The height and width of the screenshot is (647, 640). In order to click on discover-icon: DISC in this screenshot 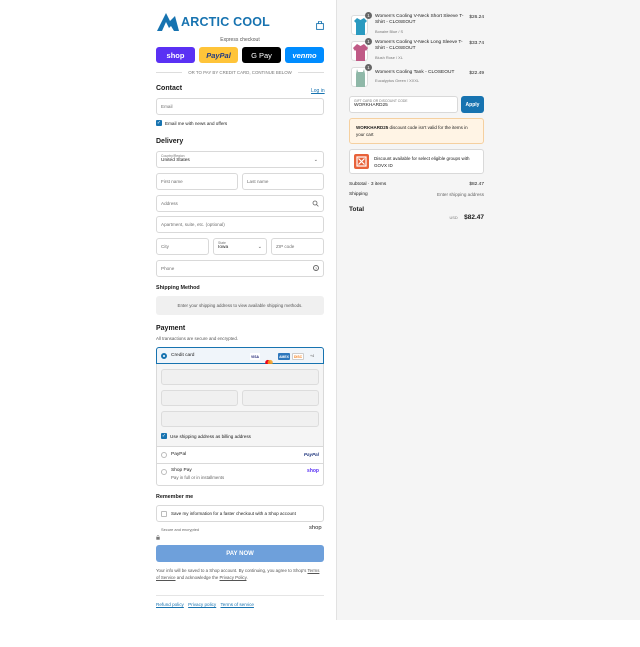, I will do `click(298, 356)`.